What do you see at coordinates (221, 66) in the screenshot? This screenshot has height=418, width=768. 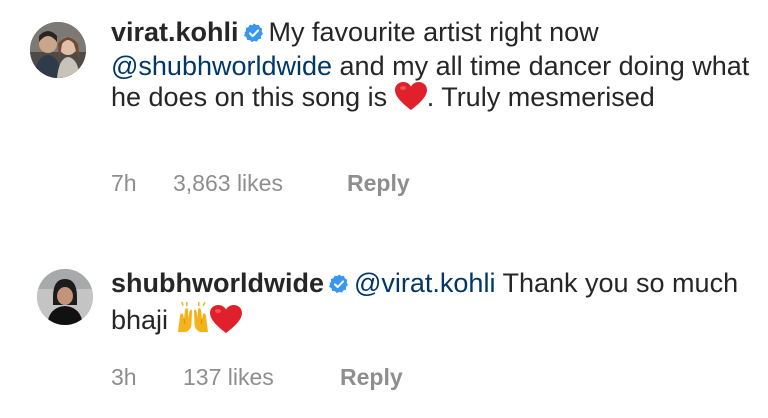 I see `mention-link: @shubhworldwide` at bounding box center [221, 66].